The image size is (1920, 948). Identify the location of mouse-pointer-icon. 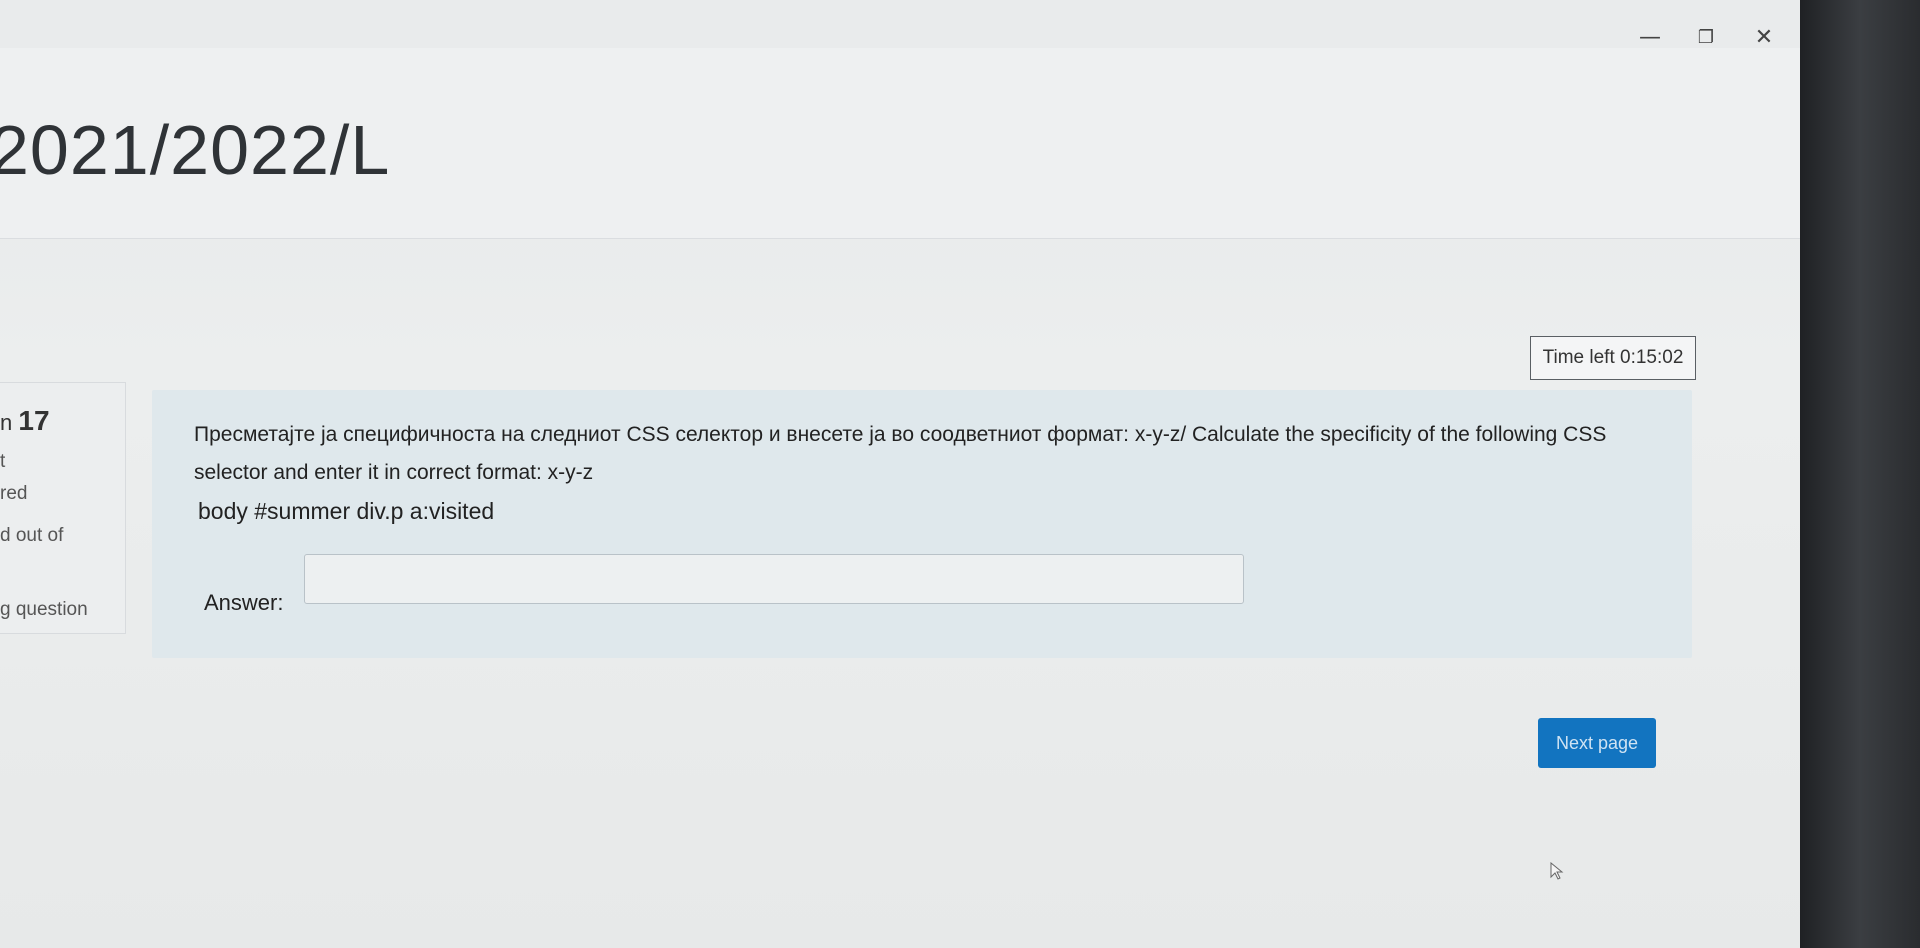
(1557, 871).